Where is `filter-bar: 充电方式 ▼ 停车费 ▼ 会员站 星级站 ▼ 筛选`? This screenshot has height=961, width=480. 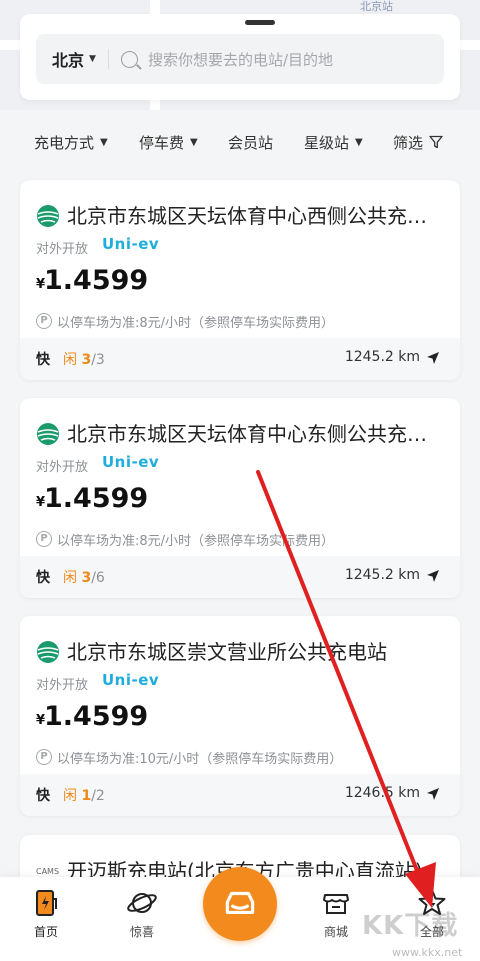 filter-bar: 充电方式 ▼ 停车费 ▼ 会员站 星级站 ▼ 筛选 is located at coordinates (240, 142).